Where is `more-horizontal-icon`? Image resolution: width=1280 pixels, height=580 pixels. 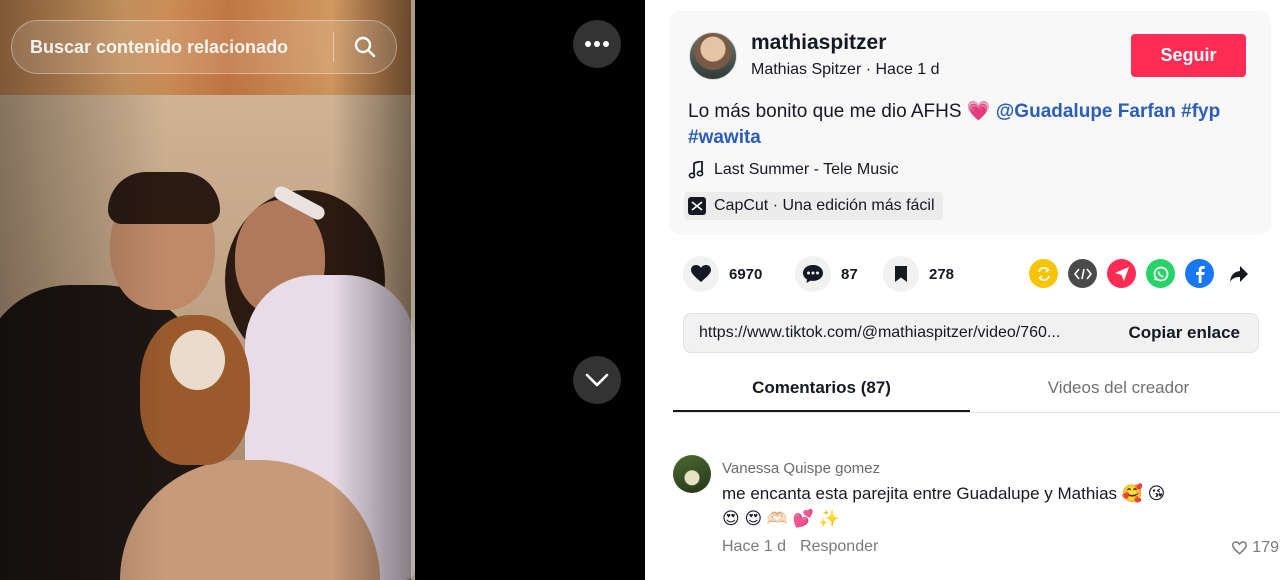
more-horizontal-icon is located at coordinates (597, 44).